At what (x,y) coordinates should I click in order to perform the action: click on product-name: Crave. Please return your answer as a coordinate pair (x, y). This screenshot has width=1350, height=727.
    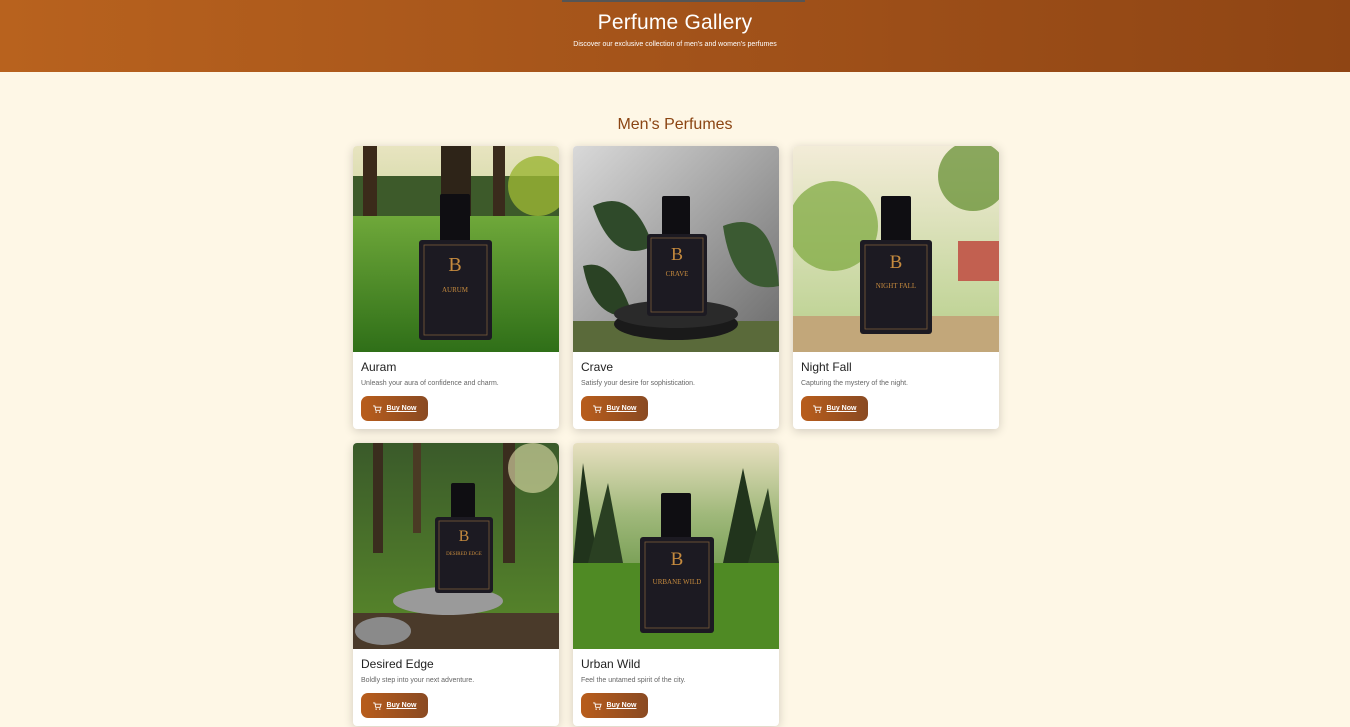
    Looking at the image, I should click on (597, 367).